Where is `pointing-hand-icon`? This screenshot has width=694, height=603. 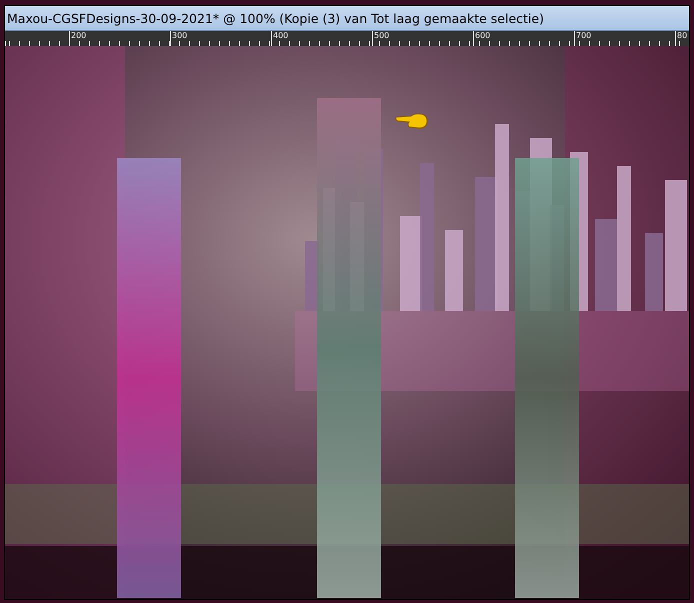
pointing-hand-icon is located at coordinates (412, 120).